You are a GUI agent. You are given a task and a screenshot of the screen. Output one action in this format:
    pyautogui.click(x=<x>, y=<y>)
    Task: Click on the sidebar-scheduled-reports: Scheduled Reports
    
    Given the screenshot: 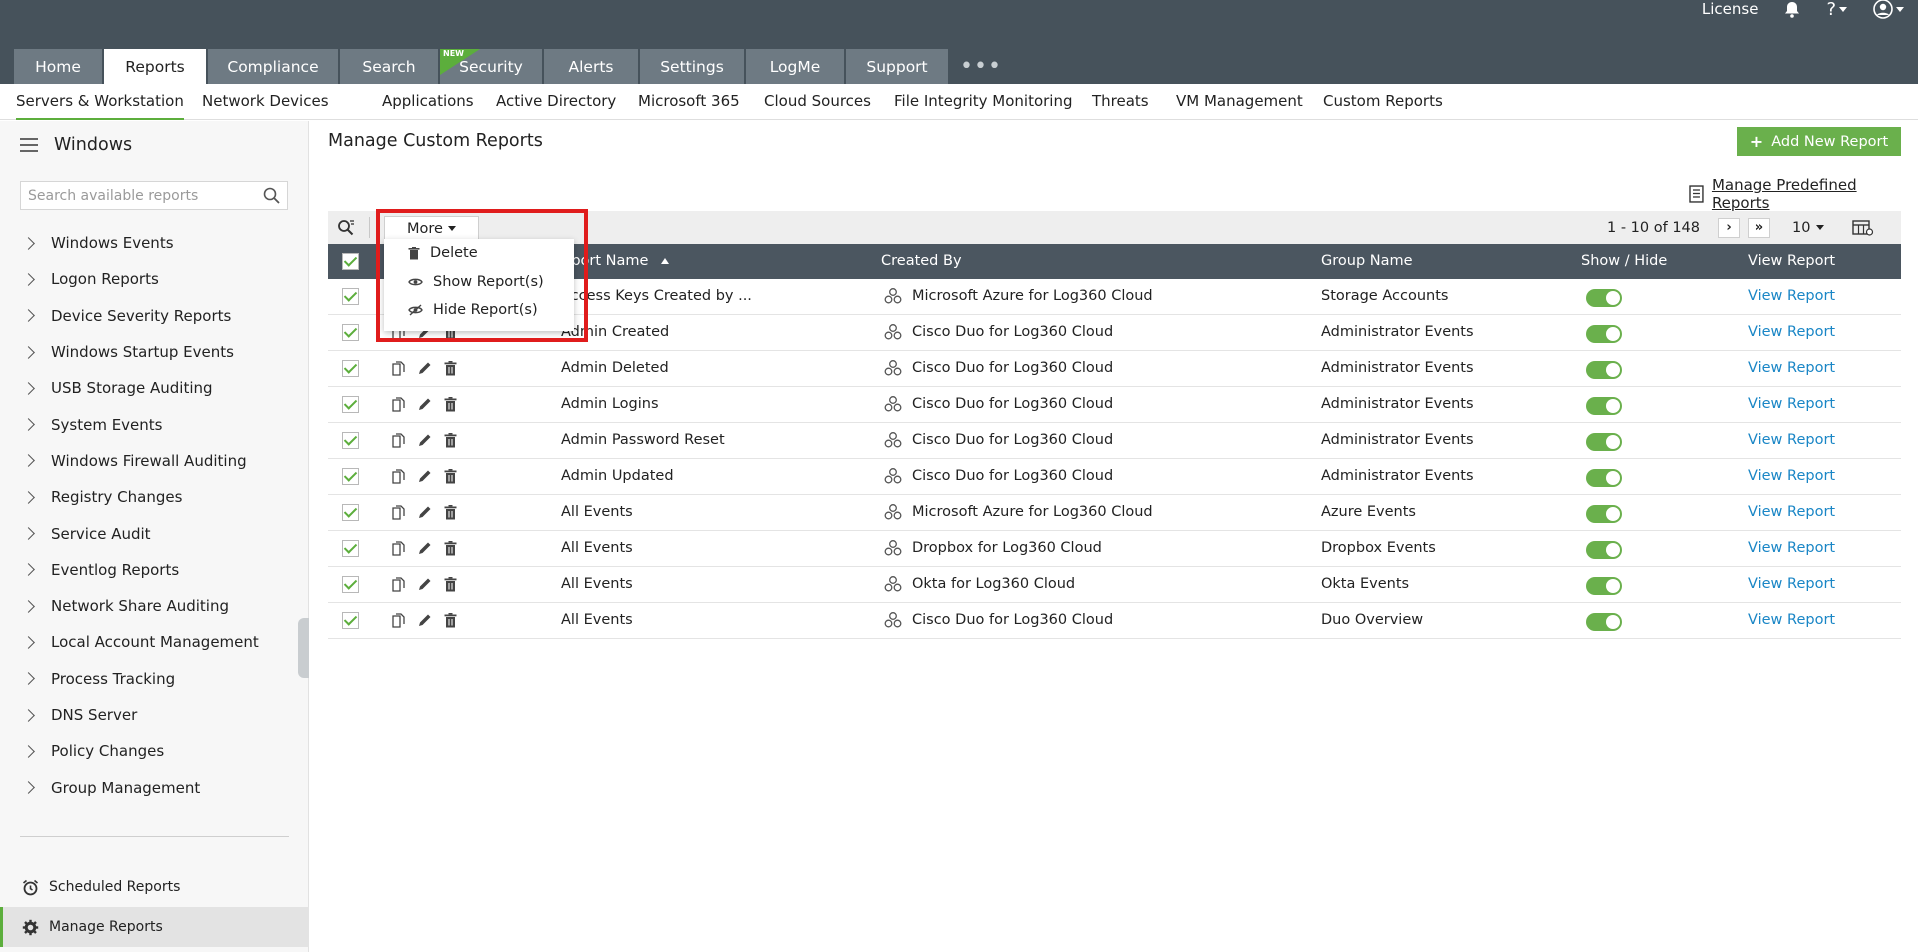 What is the action you would take?
    pyautogui.click(x=154, y=887)
    